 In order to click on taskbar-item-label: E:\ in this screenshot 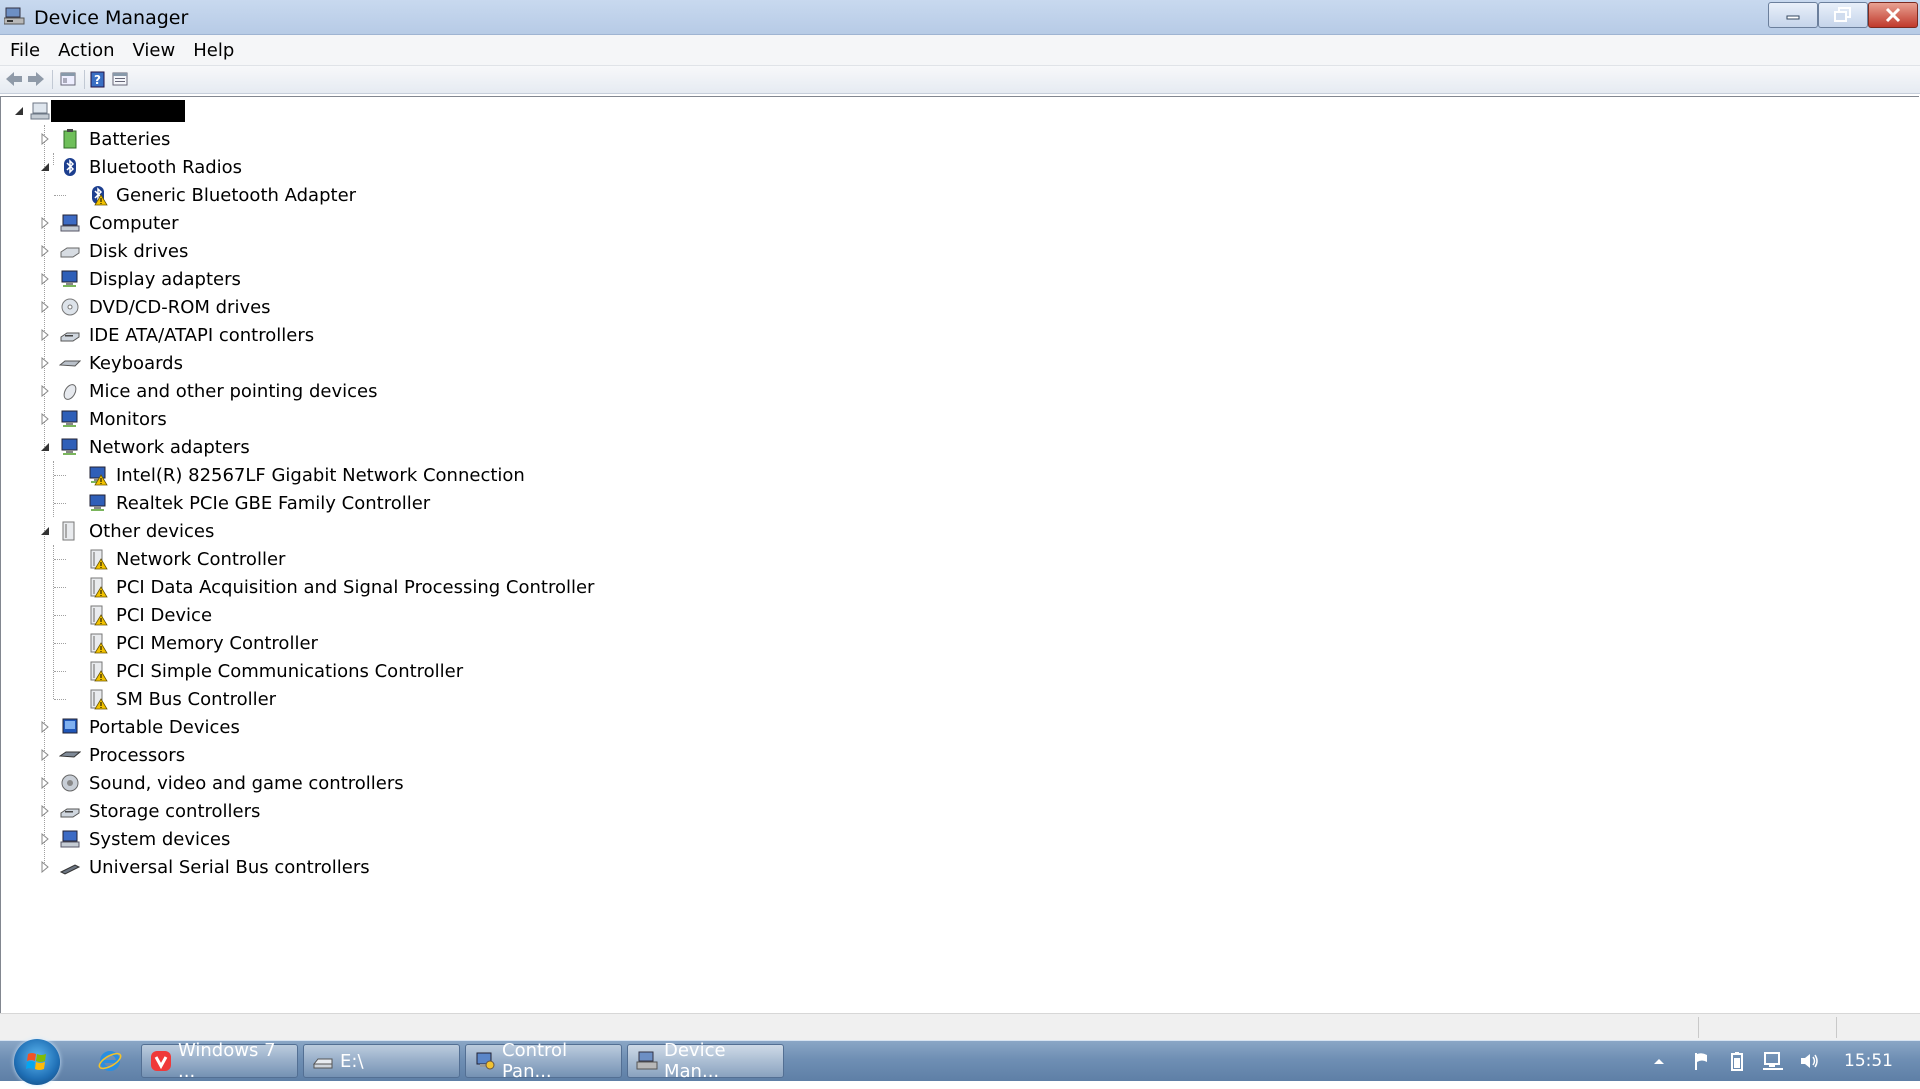, I will do `click(352, 1061)`.